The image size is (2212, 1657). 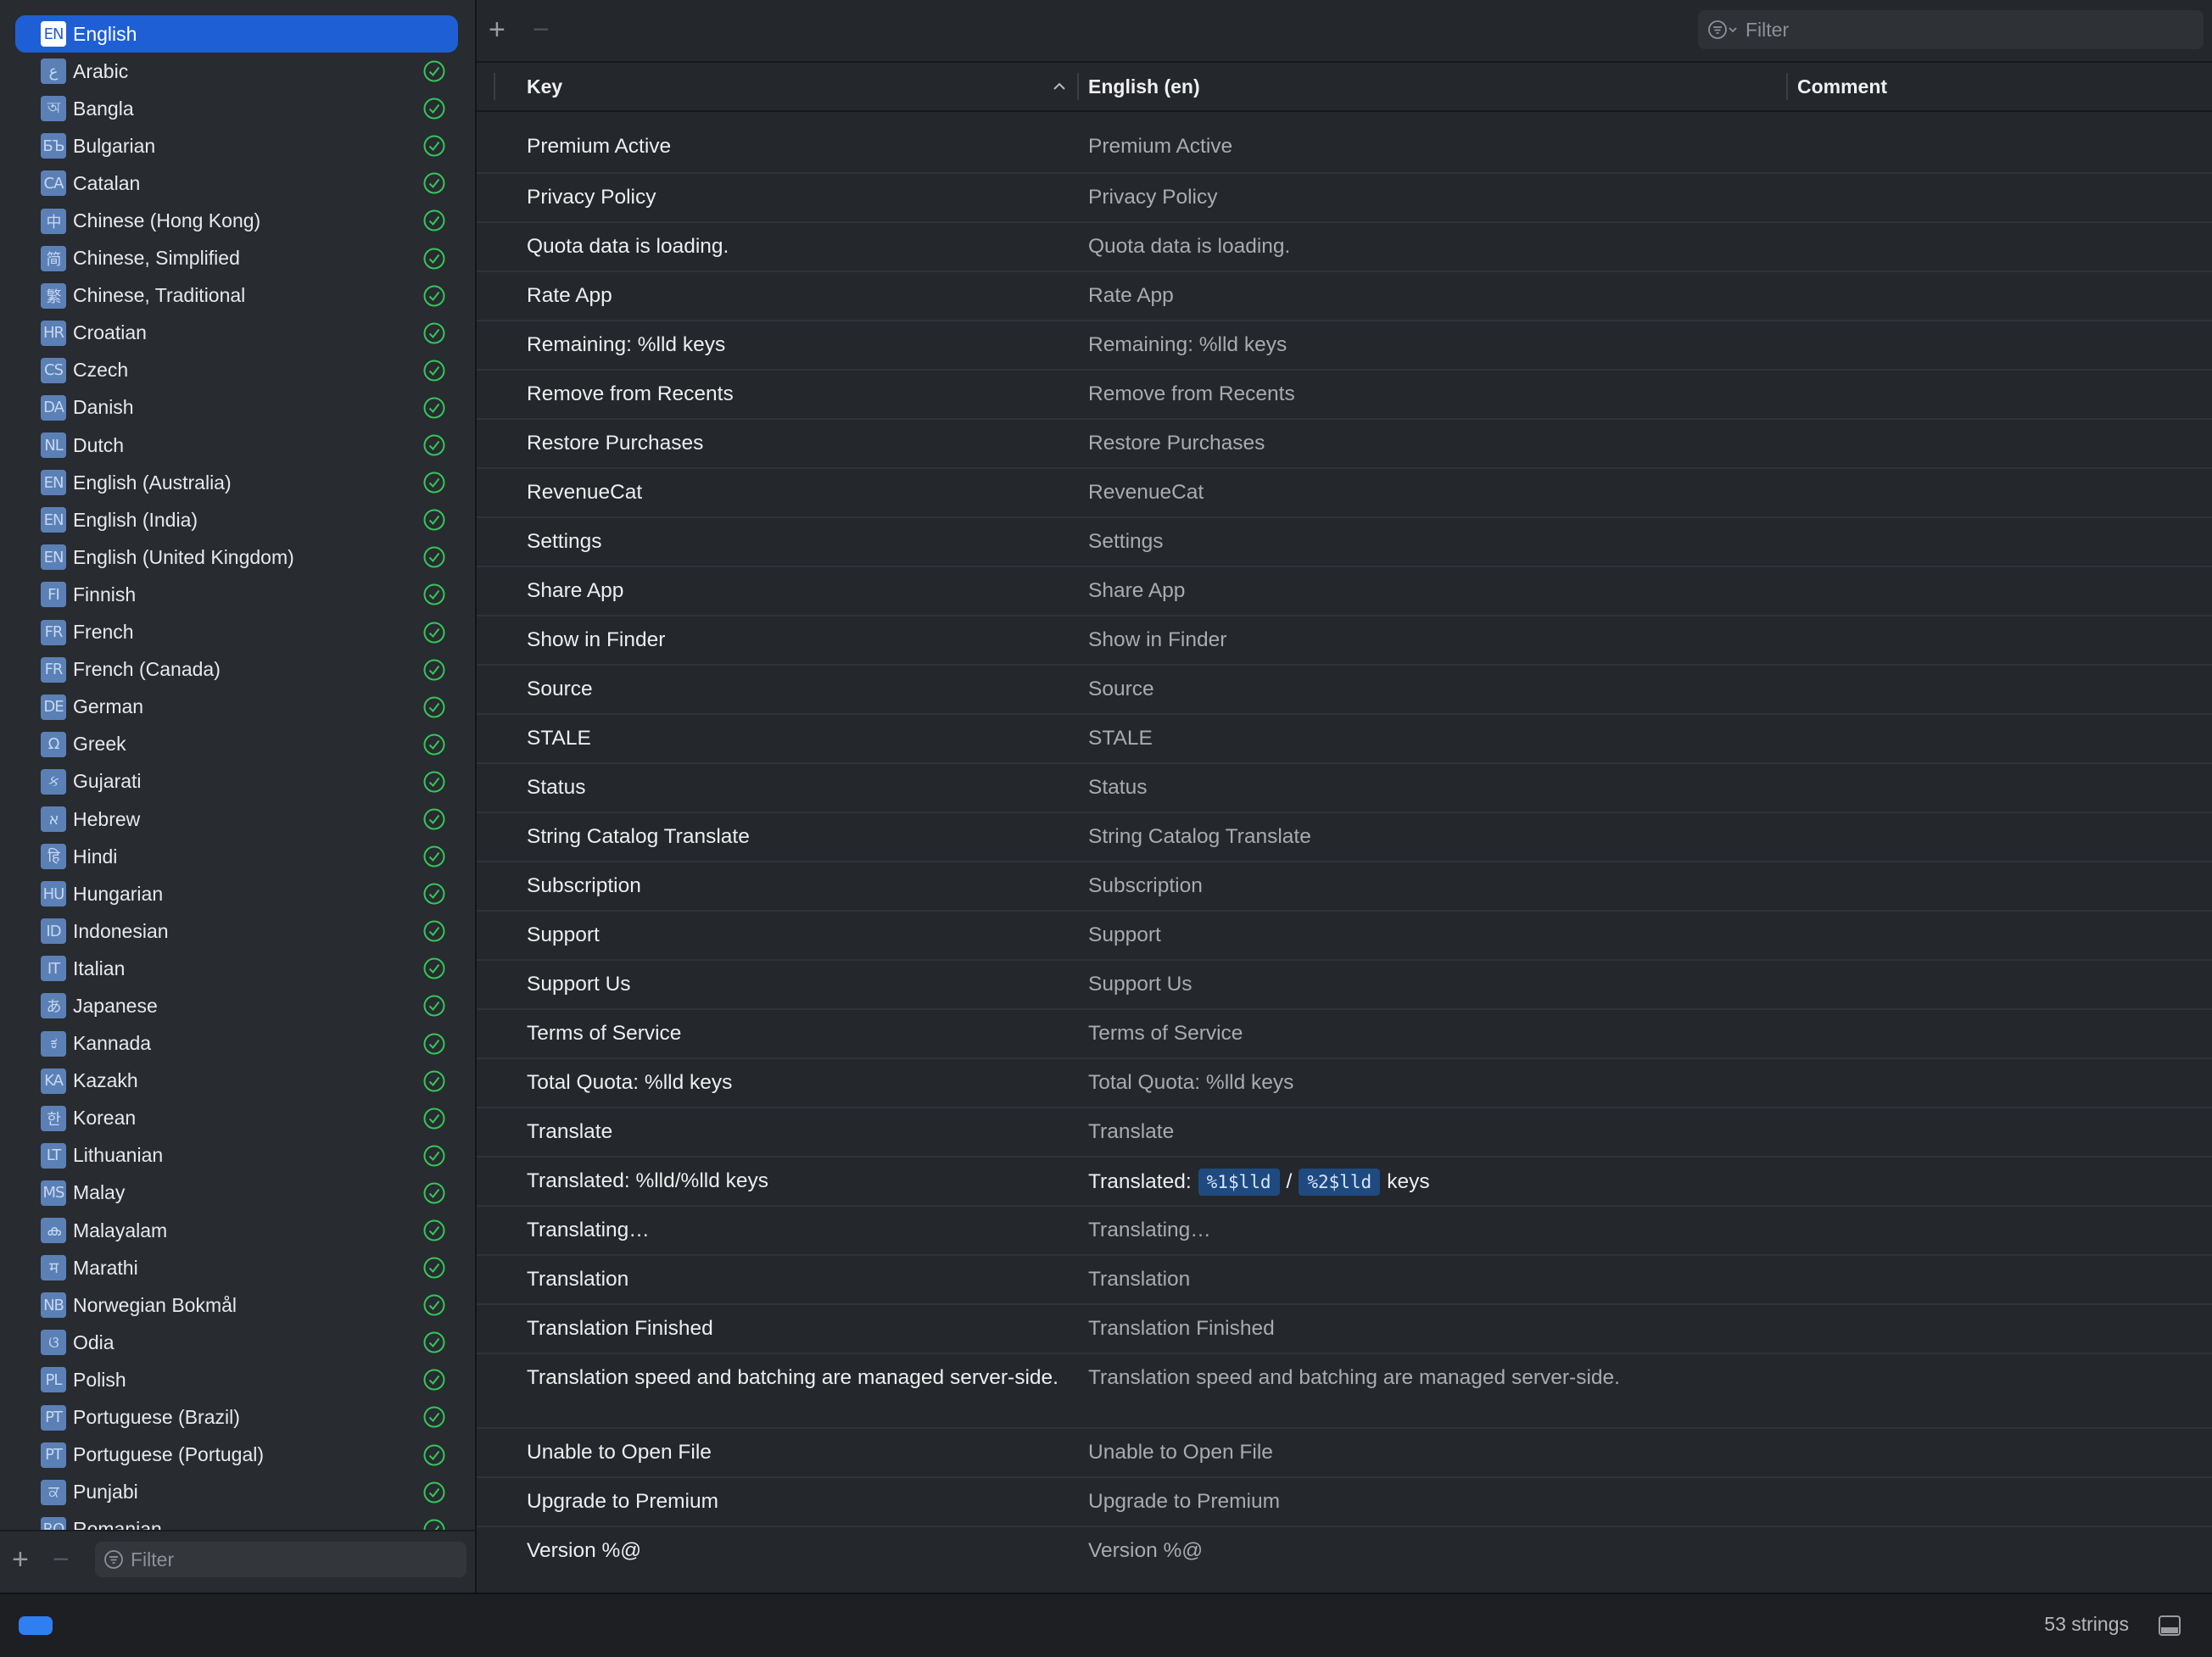 I want to click on table-row: Terms of Service Terms of Service, so click(x=1344, y=1032).